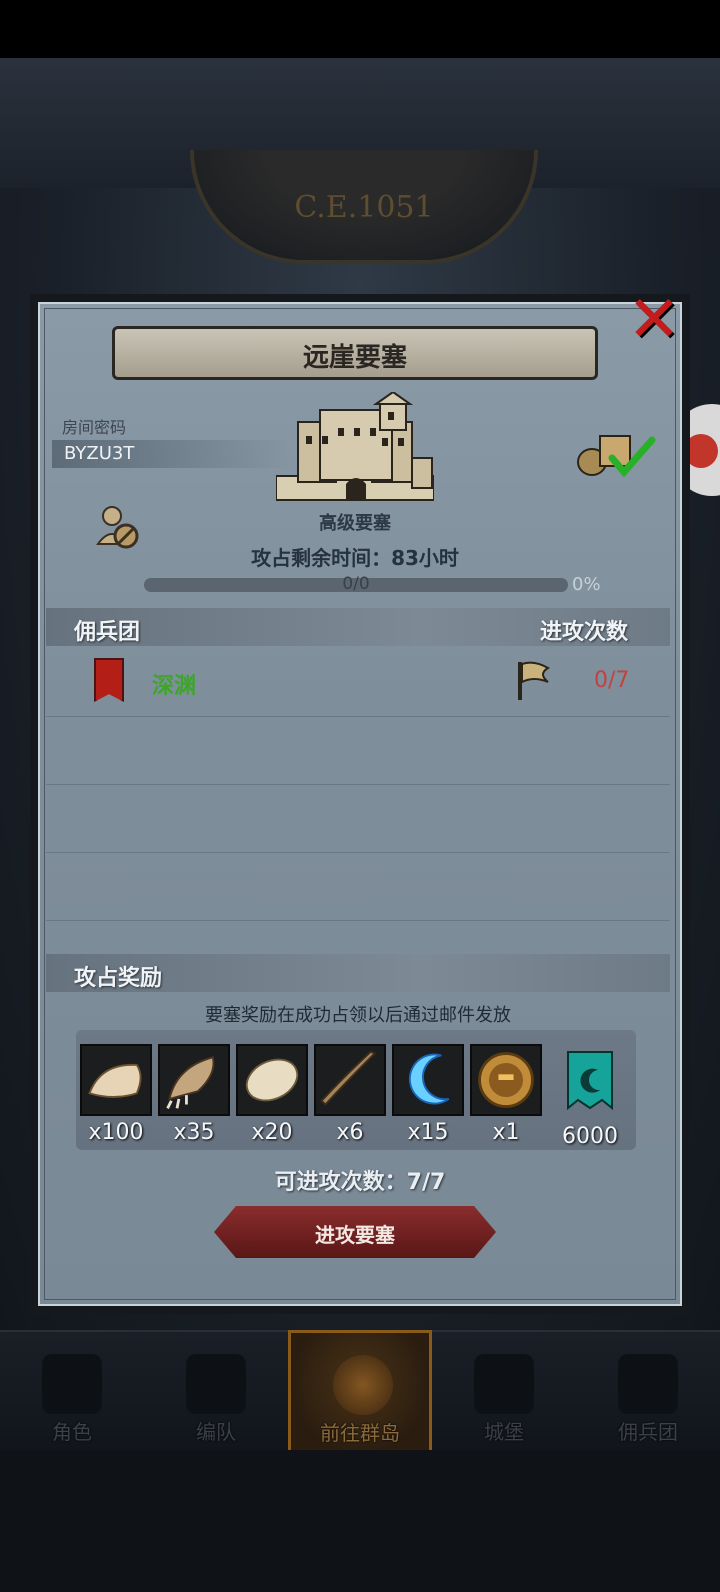 The width and height of the screenshot is (720, 1592). I want to click on castle-icon, so click(504, 1384).